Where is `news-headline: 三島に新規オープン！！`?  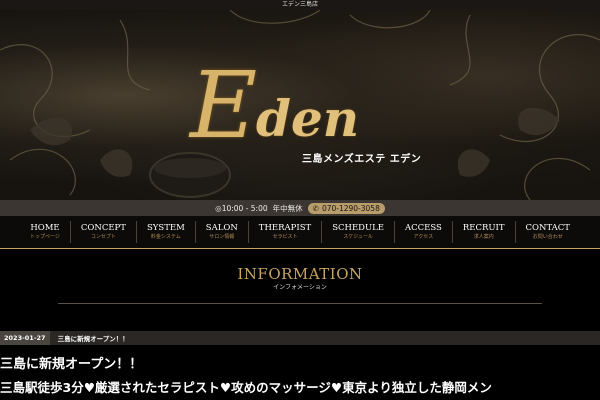
news-headline: 三島に新規オープン！！ is located at coordinates (71, 364).